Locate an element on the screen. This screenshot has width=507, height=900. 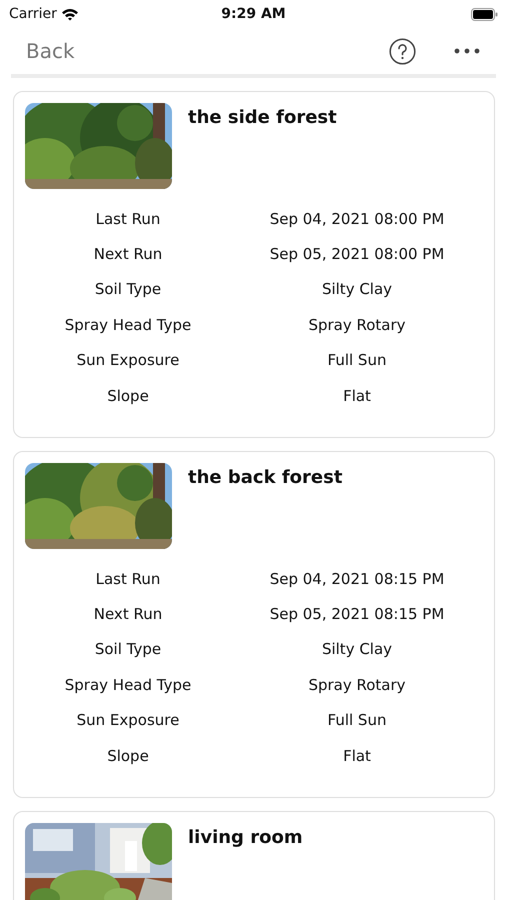
zone-title: living room is located at coordinates (245, 837).